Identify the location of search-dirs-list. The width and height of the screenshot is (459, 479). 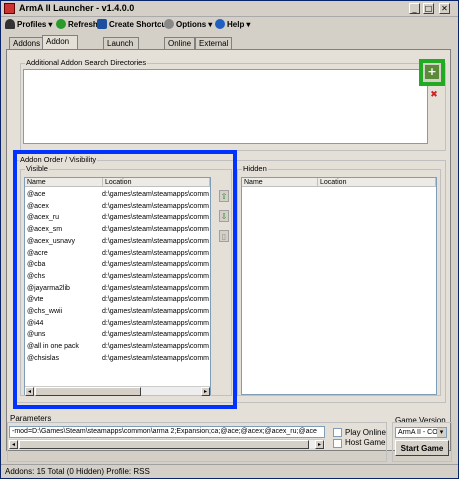
(225, 106).